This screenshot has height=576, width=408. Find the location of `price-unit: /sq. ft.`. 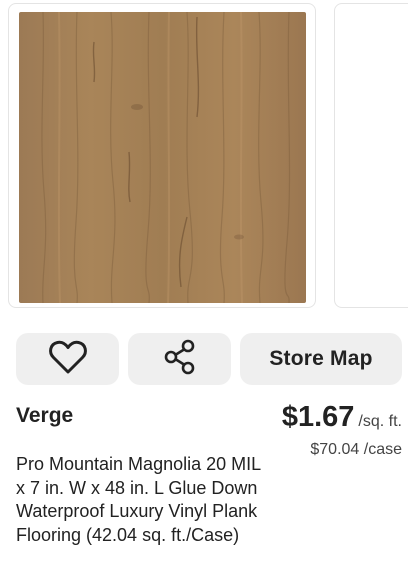

price-unit: /sq. ft. is located at coordinates (380, 421).